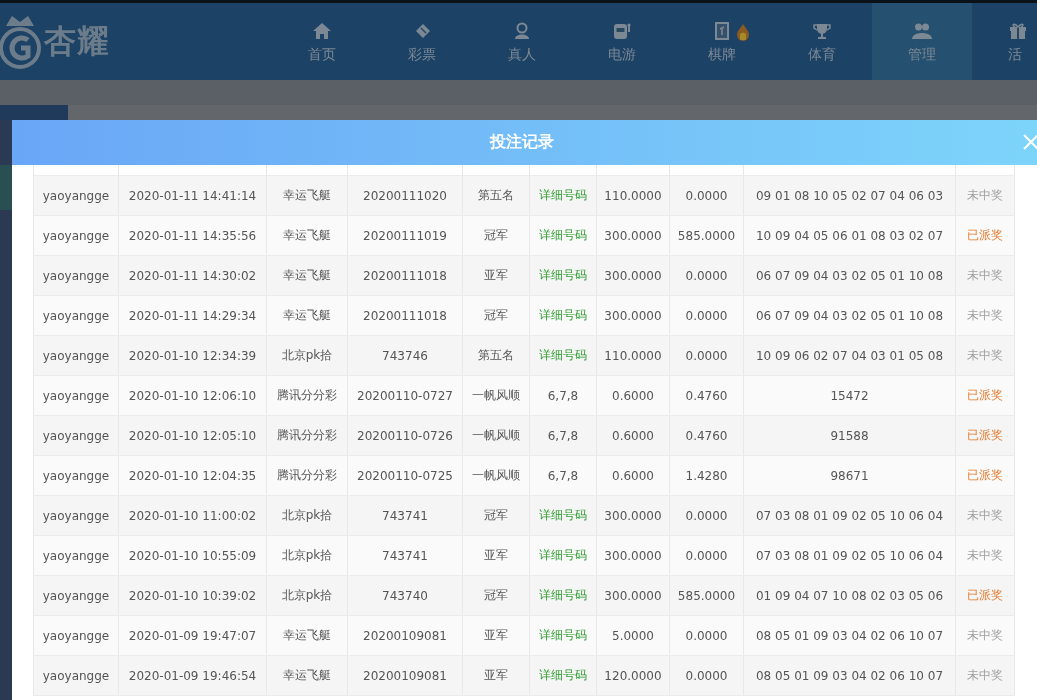 The width and height of the screenshot is (1037, 700). Describe the element at coordinates (522, 41) in the screenshot. I see `nav-item: 真人` at that location.